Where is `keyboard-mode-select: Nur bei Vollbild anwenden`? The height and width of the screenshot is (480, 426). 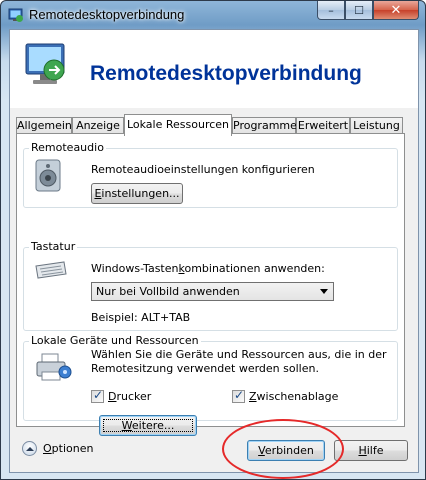 keyboard-mode-select: Nur bei Vollbild anwenden is located at coordinates (212, 291).